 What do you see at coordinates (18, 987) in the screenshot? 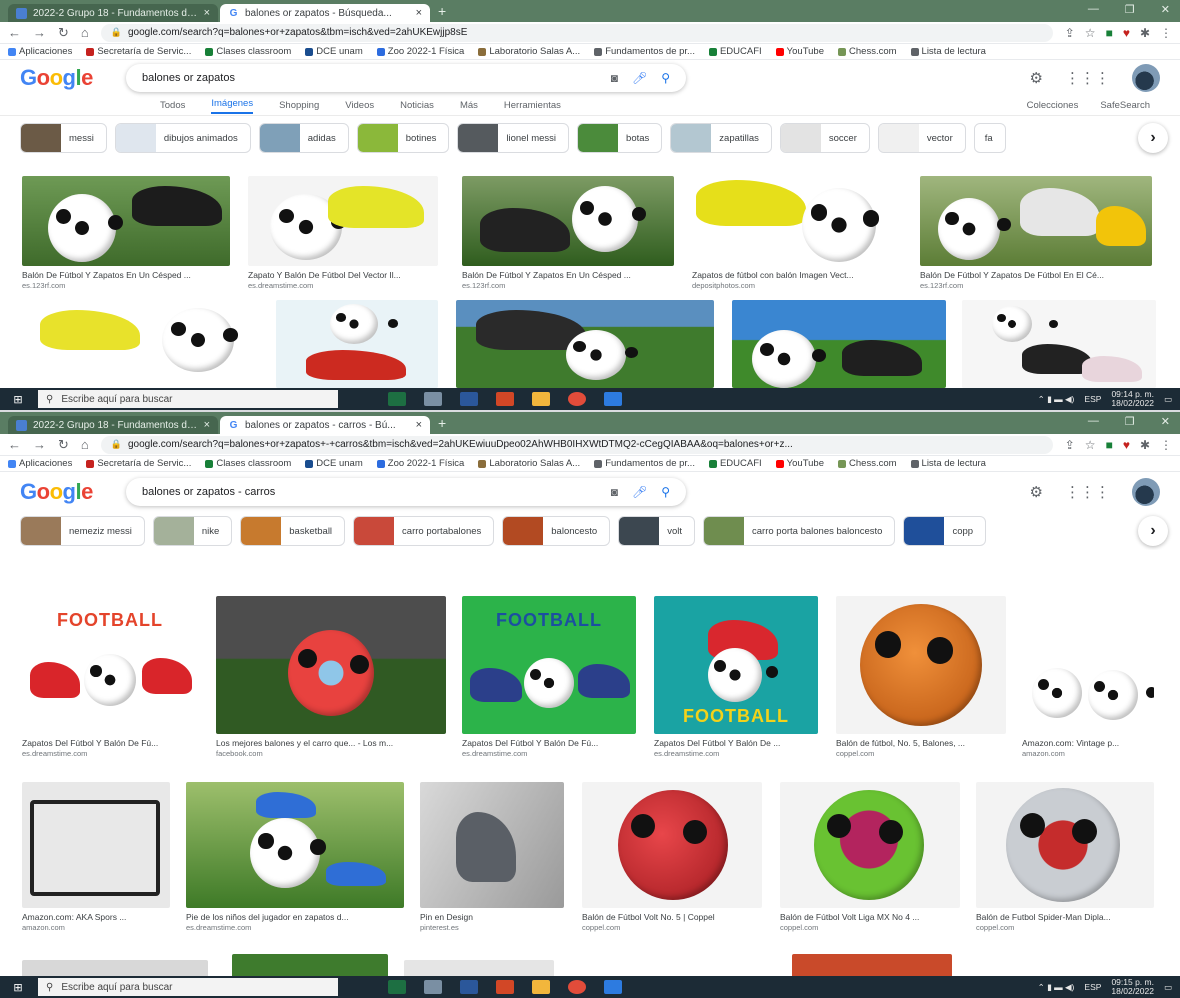
I see `windows-start-icon: ⊞` at bounding box center [18, 987].